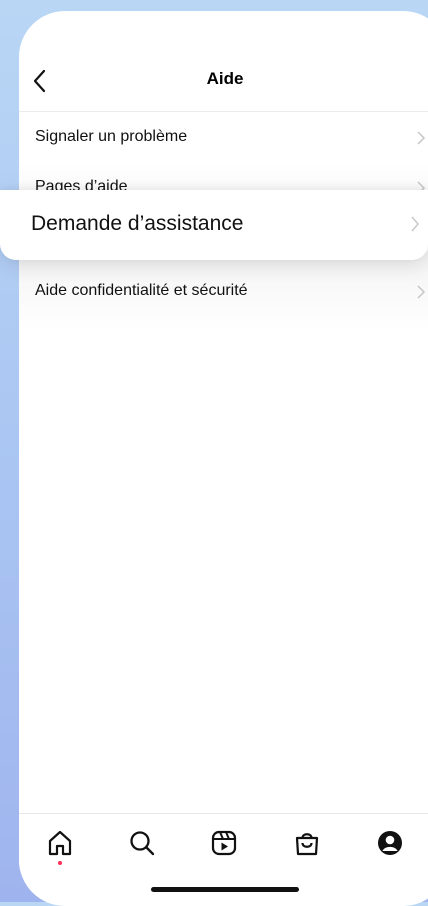  What do you see at coordinates (307, 843) in the screenshot?
I see `shop-icon` at bounding box center [307, 843].